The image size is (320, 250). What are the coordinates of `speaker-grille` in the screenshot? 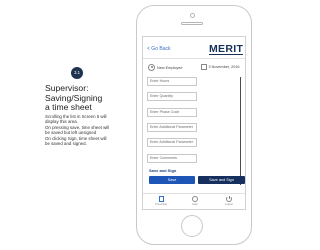 It's located at (192, 23).